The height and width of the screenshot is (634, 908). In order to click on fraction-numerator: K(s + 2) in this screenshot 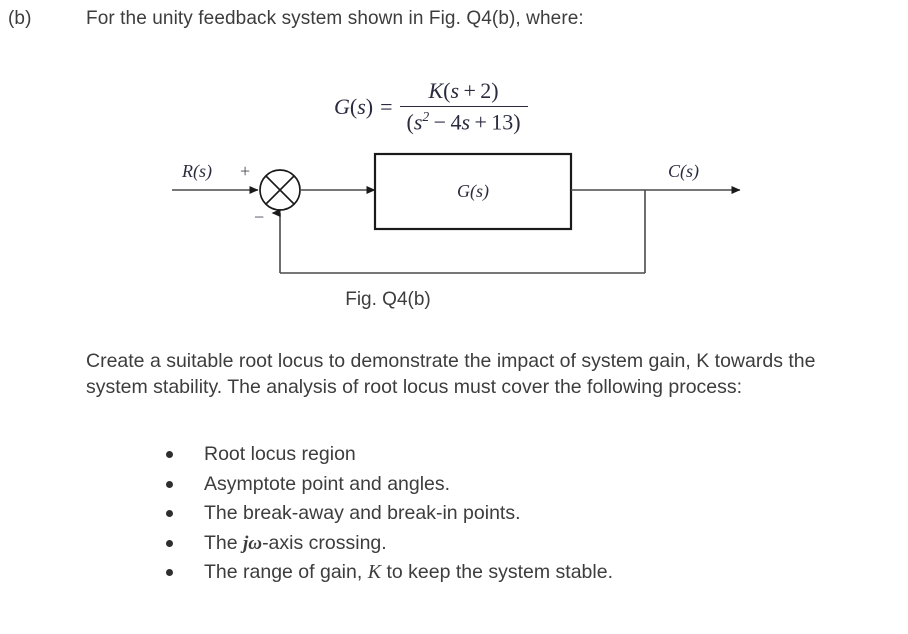, I will do `click(463, 92)`.